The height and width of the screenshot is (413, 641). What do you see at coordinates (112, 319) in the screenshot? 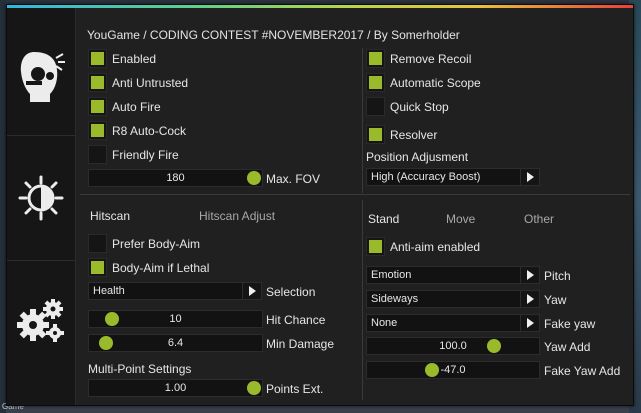
I see `hit-chance-slider-handle` at bounding box center [112, 319].